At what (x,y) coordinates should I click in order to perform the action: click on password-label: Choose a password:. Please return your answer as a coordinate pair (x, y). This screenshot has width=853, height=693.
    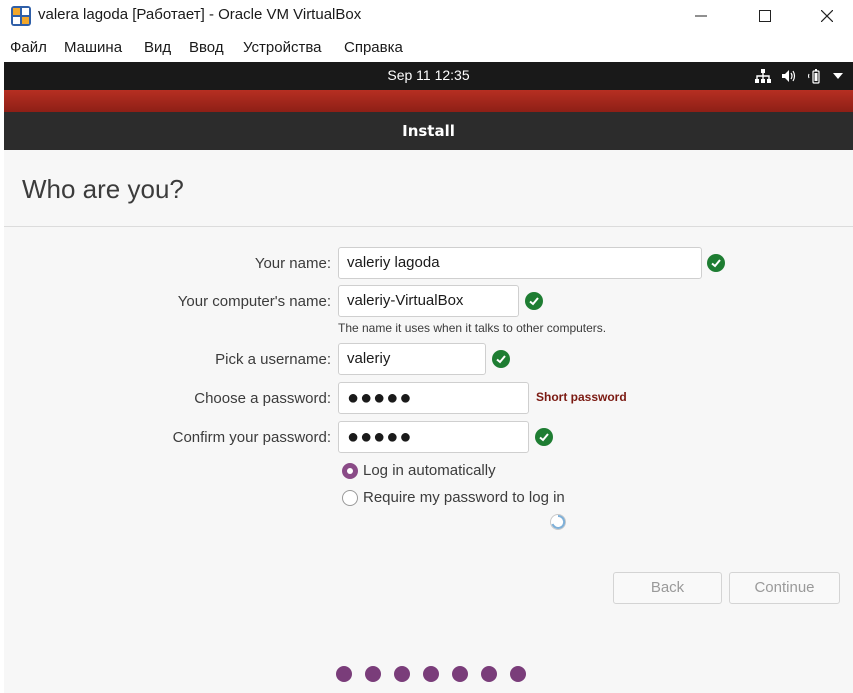
    Looking at the image, I should click on (262, 398).